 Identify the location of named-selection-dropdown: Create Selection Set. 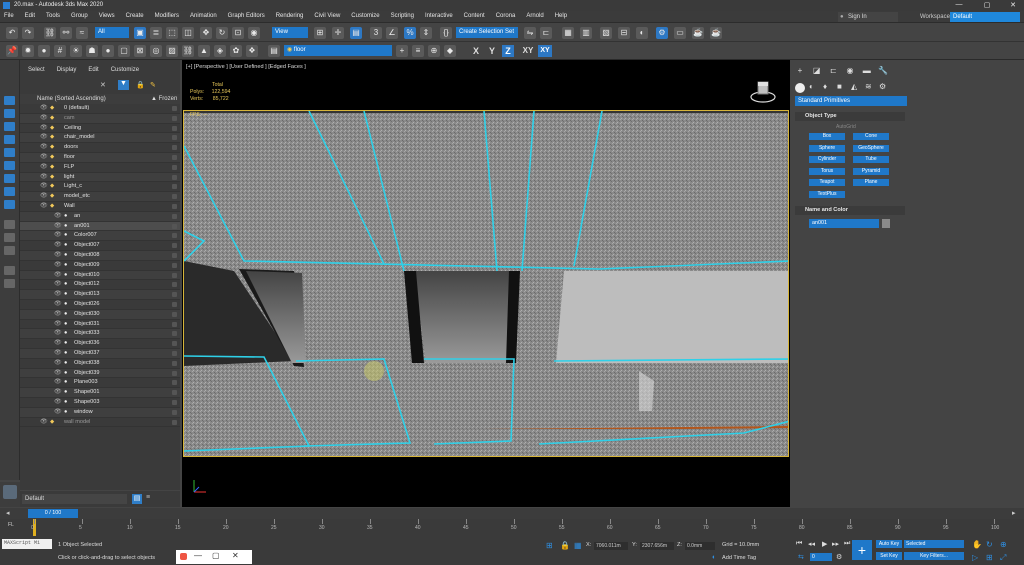
(487, 32).